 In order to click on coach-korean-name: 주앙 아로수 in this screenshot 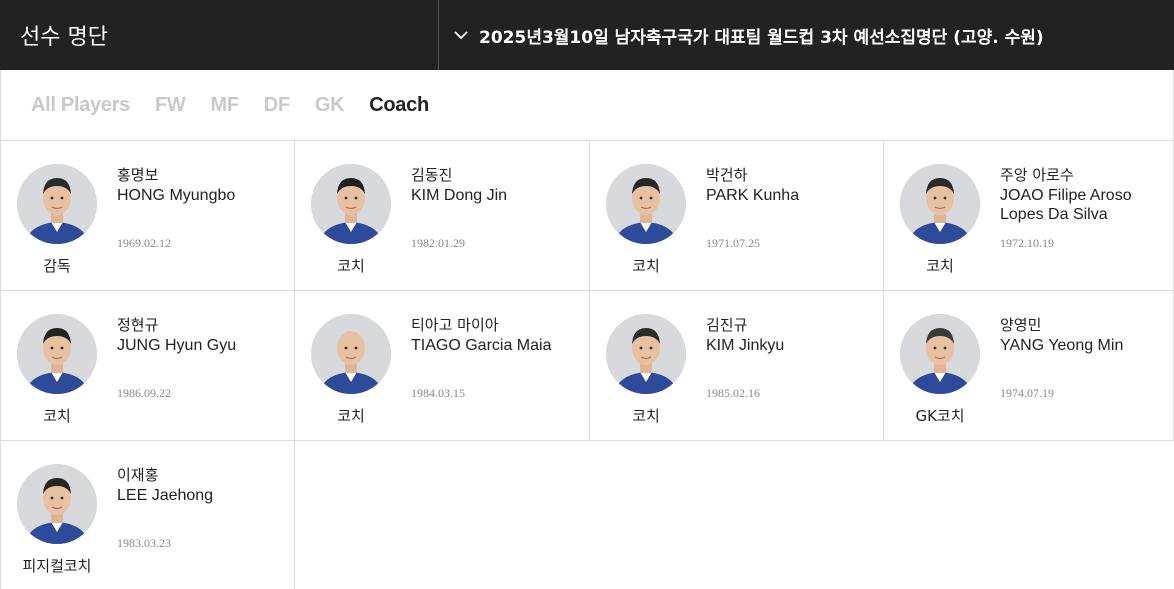, I will do `click(1037, 175)`.